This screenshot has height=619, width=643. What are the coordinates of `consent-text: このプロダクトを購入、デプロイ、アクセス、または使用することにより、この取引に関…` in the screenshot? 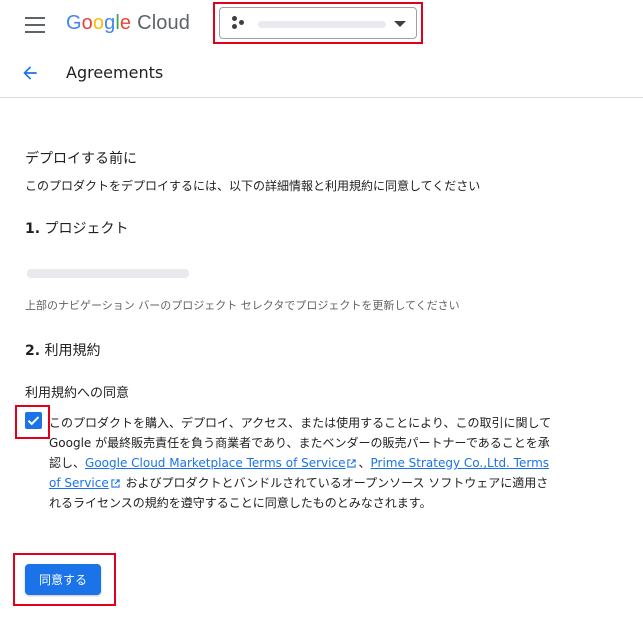 It's located at (304, 463).